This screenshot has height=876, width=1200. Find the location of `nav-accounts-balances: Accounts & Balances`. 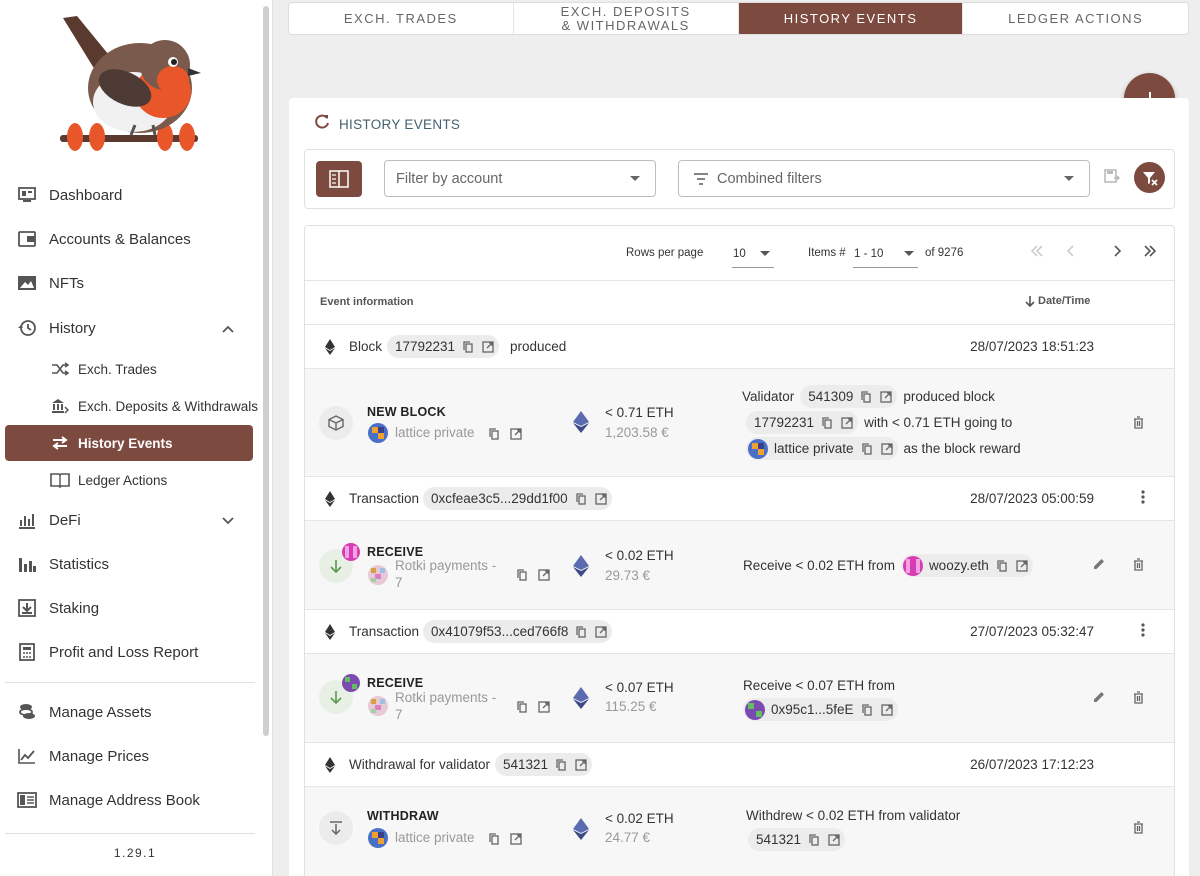

nav-accounts-balances: Accounts & Balances is located at coordinates (131, 239).